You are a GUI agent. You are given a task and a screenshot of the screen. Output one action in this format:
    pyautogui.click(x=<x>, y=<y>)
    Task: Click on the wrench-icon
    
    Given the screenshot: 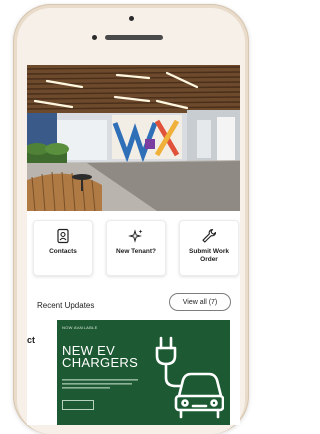 What is the action you would take?
    pyautogui.click(x=209, y=235)
    